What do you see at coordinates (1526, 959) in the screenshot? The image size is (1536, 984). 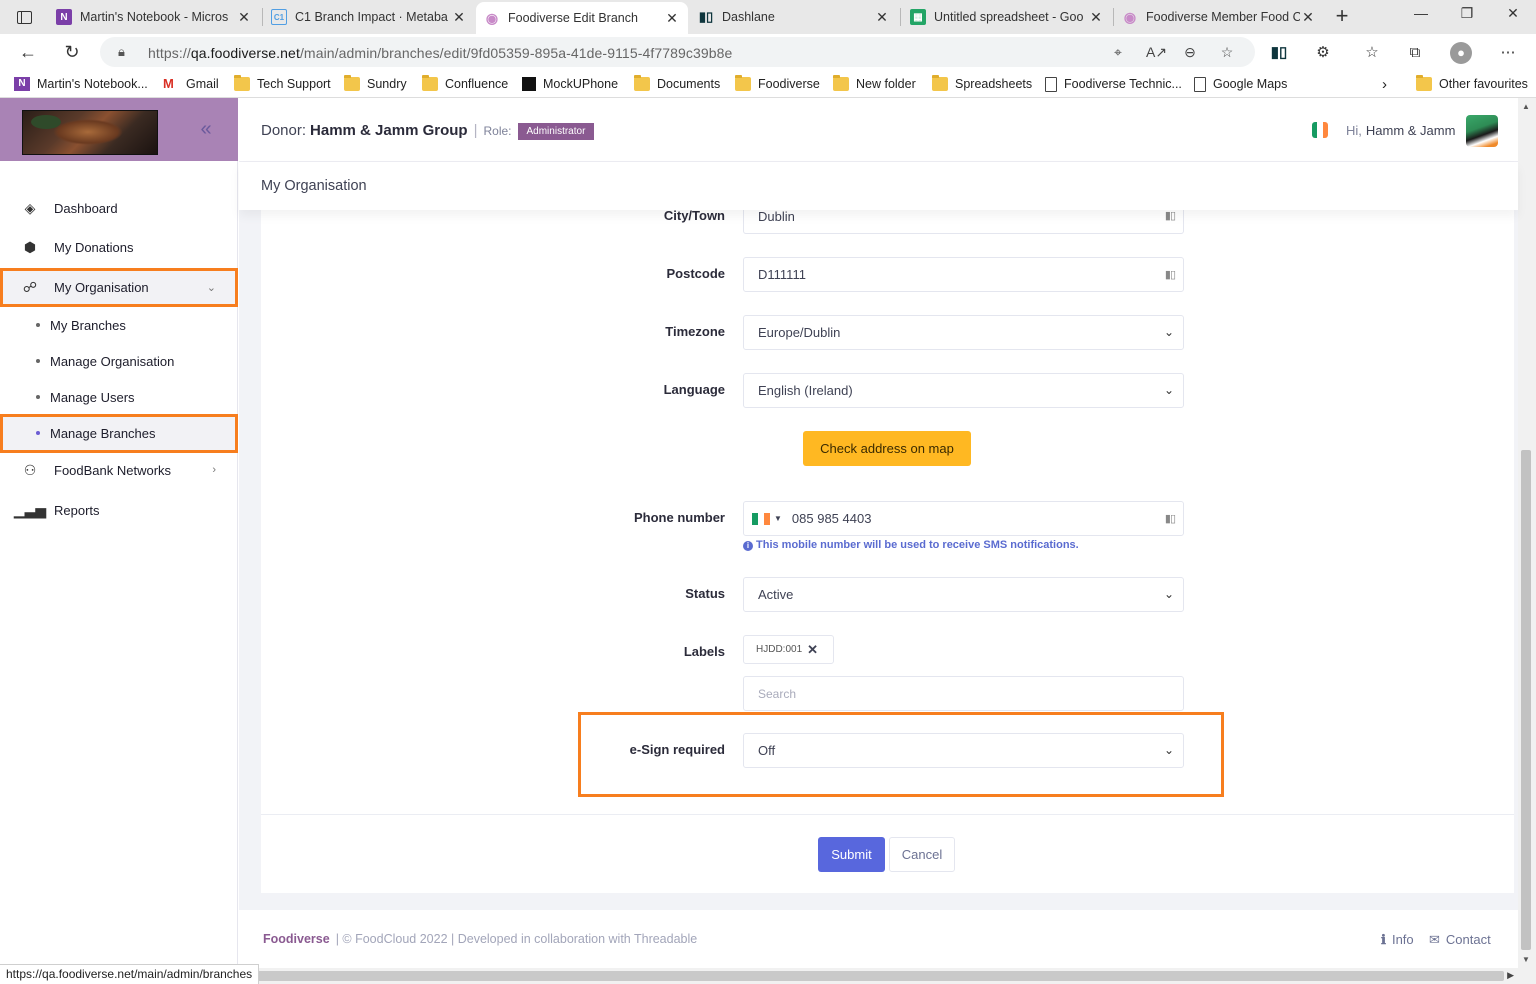 I see `scroll-down-icon: ▼` at bounding box center [1526, 959].